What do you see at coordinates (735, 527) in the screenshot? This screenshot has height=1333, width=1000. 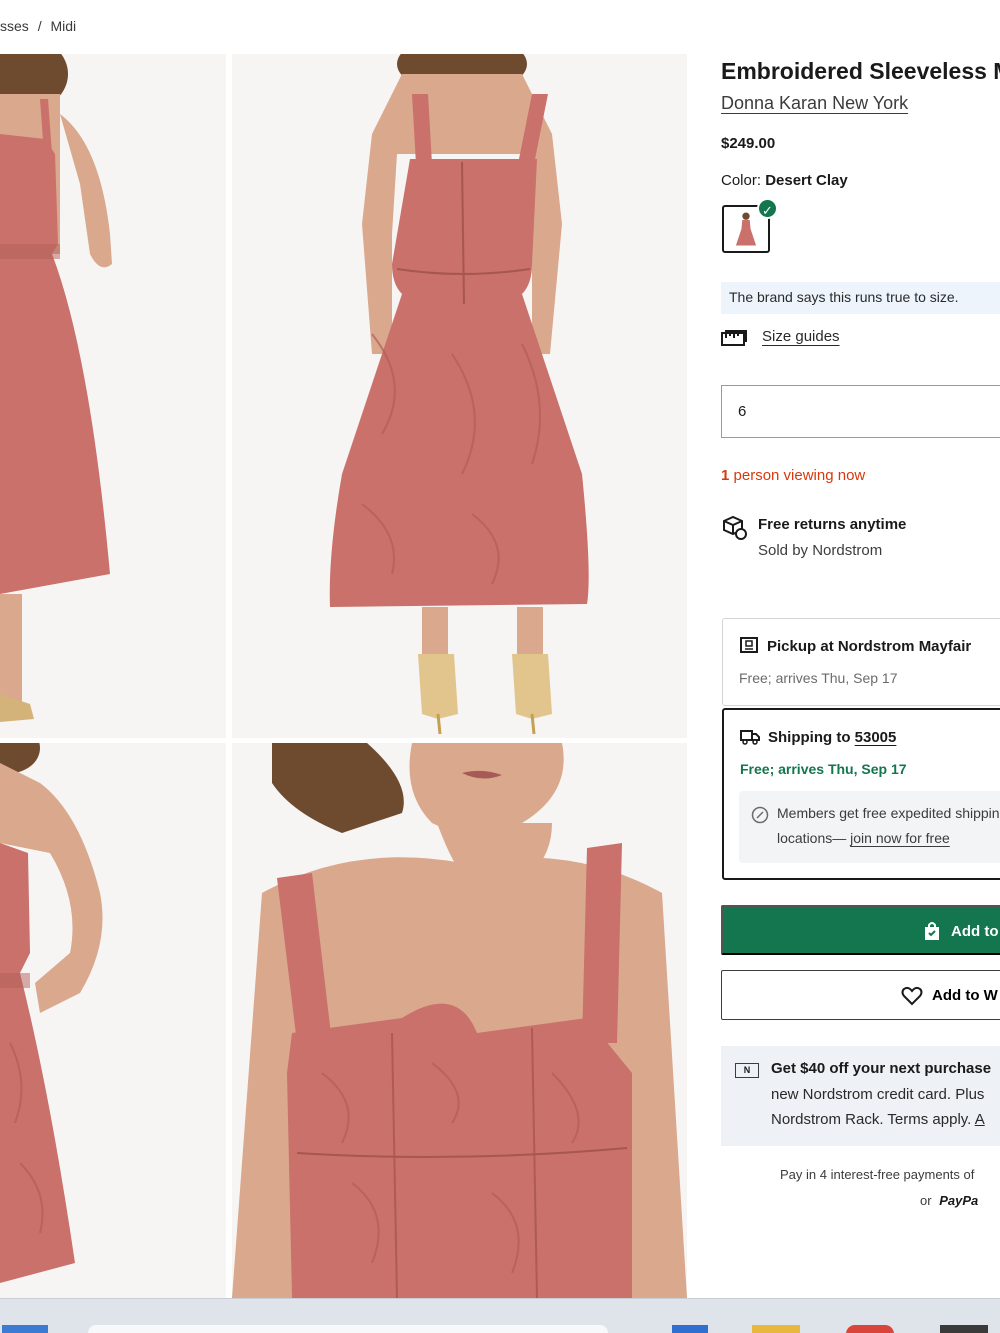 I see `returns-box-icon` at bounding box center [735, 527].